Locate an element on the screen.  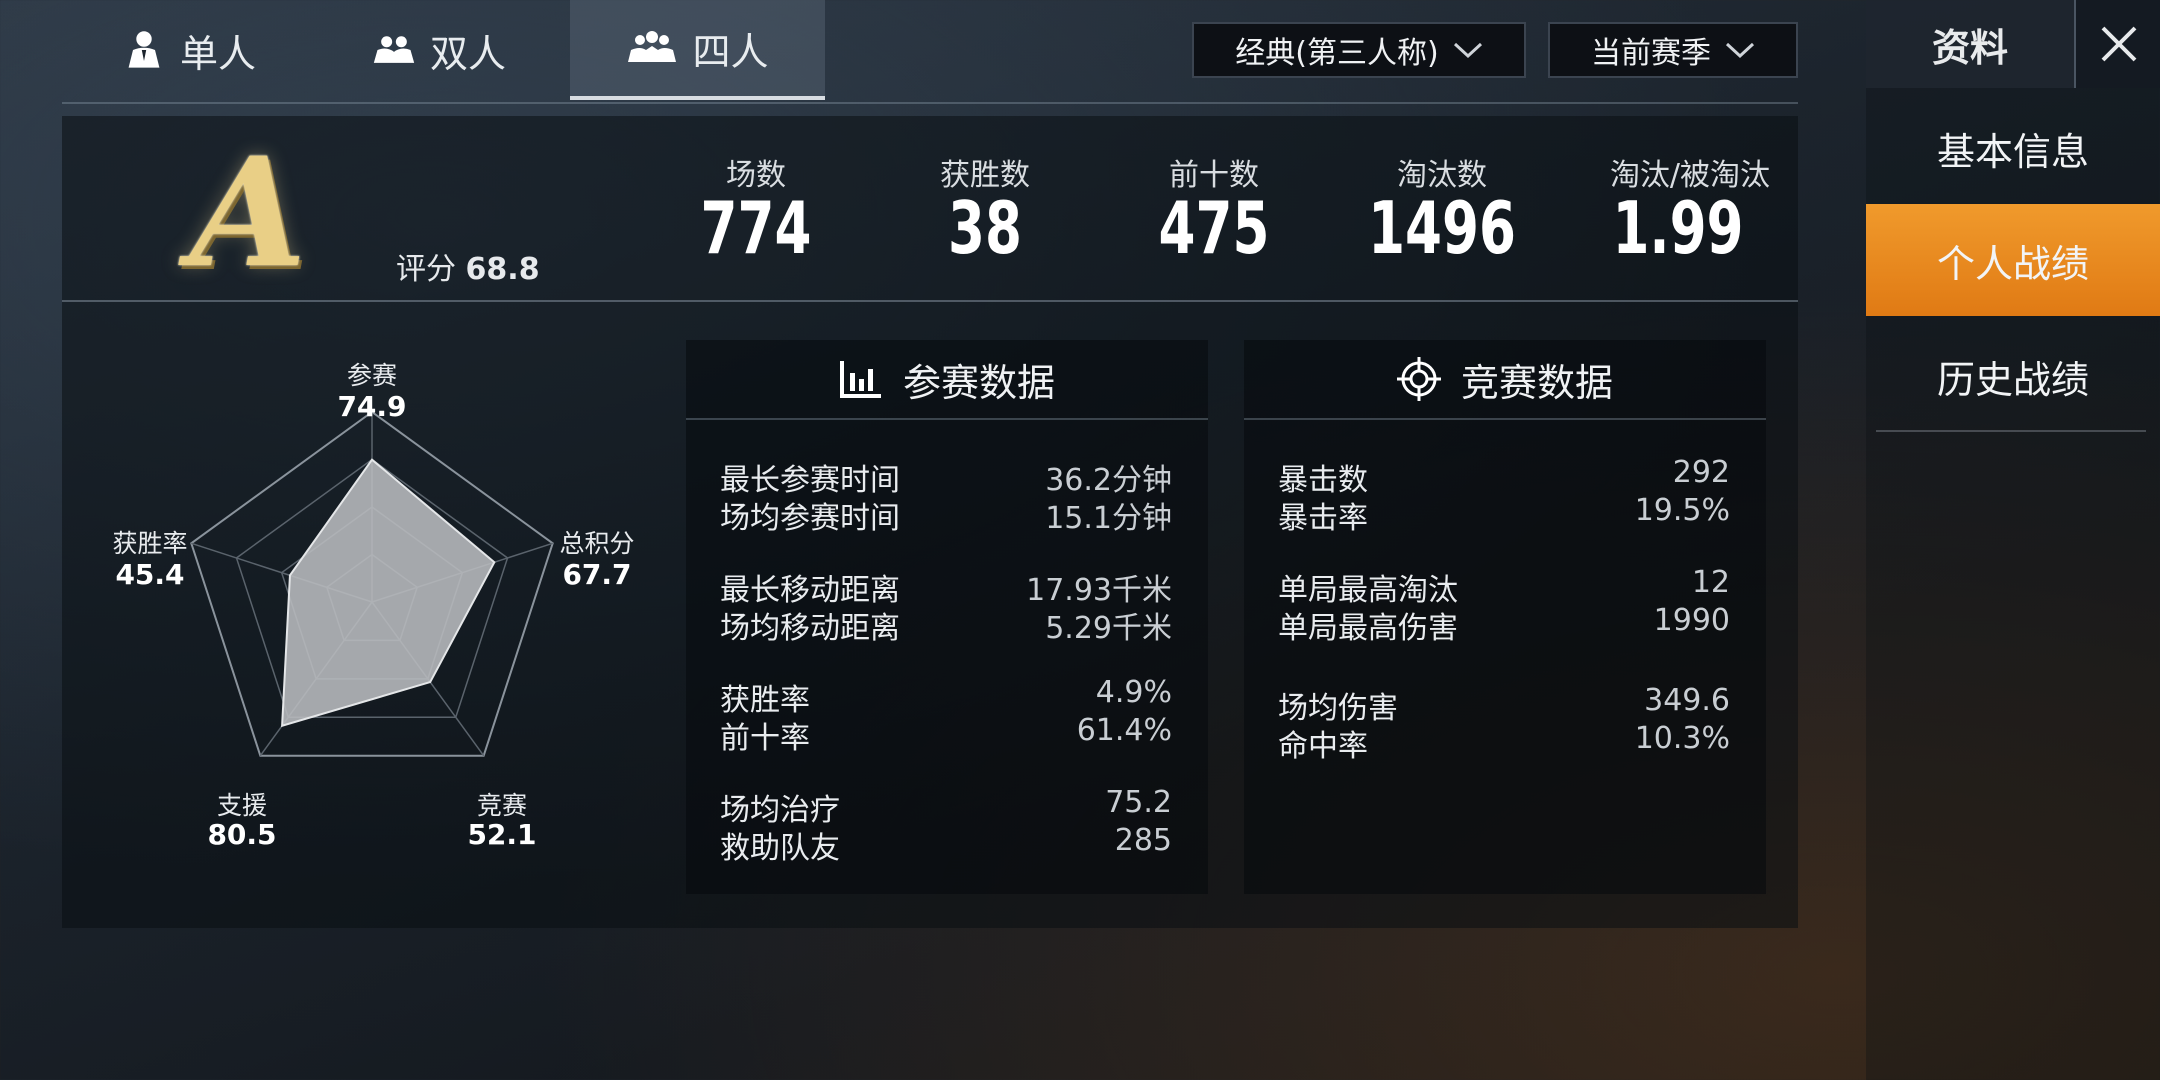
stat-value-top10: 475 is located at coordinates (1214, 228).